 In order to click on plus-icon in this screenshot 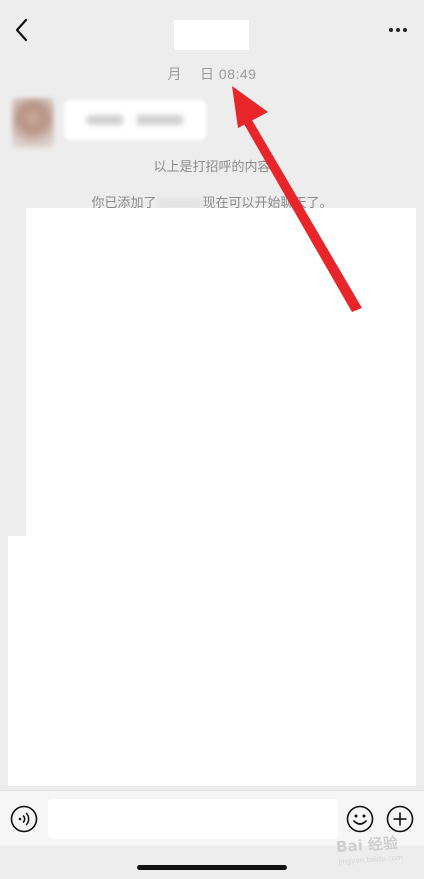, I will do `click(400, 819)`.